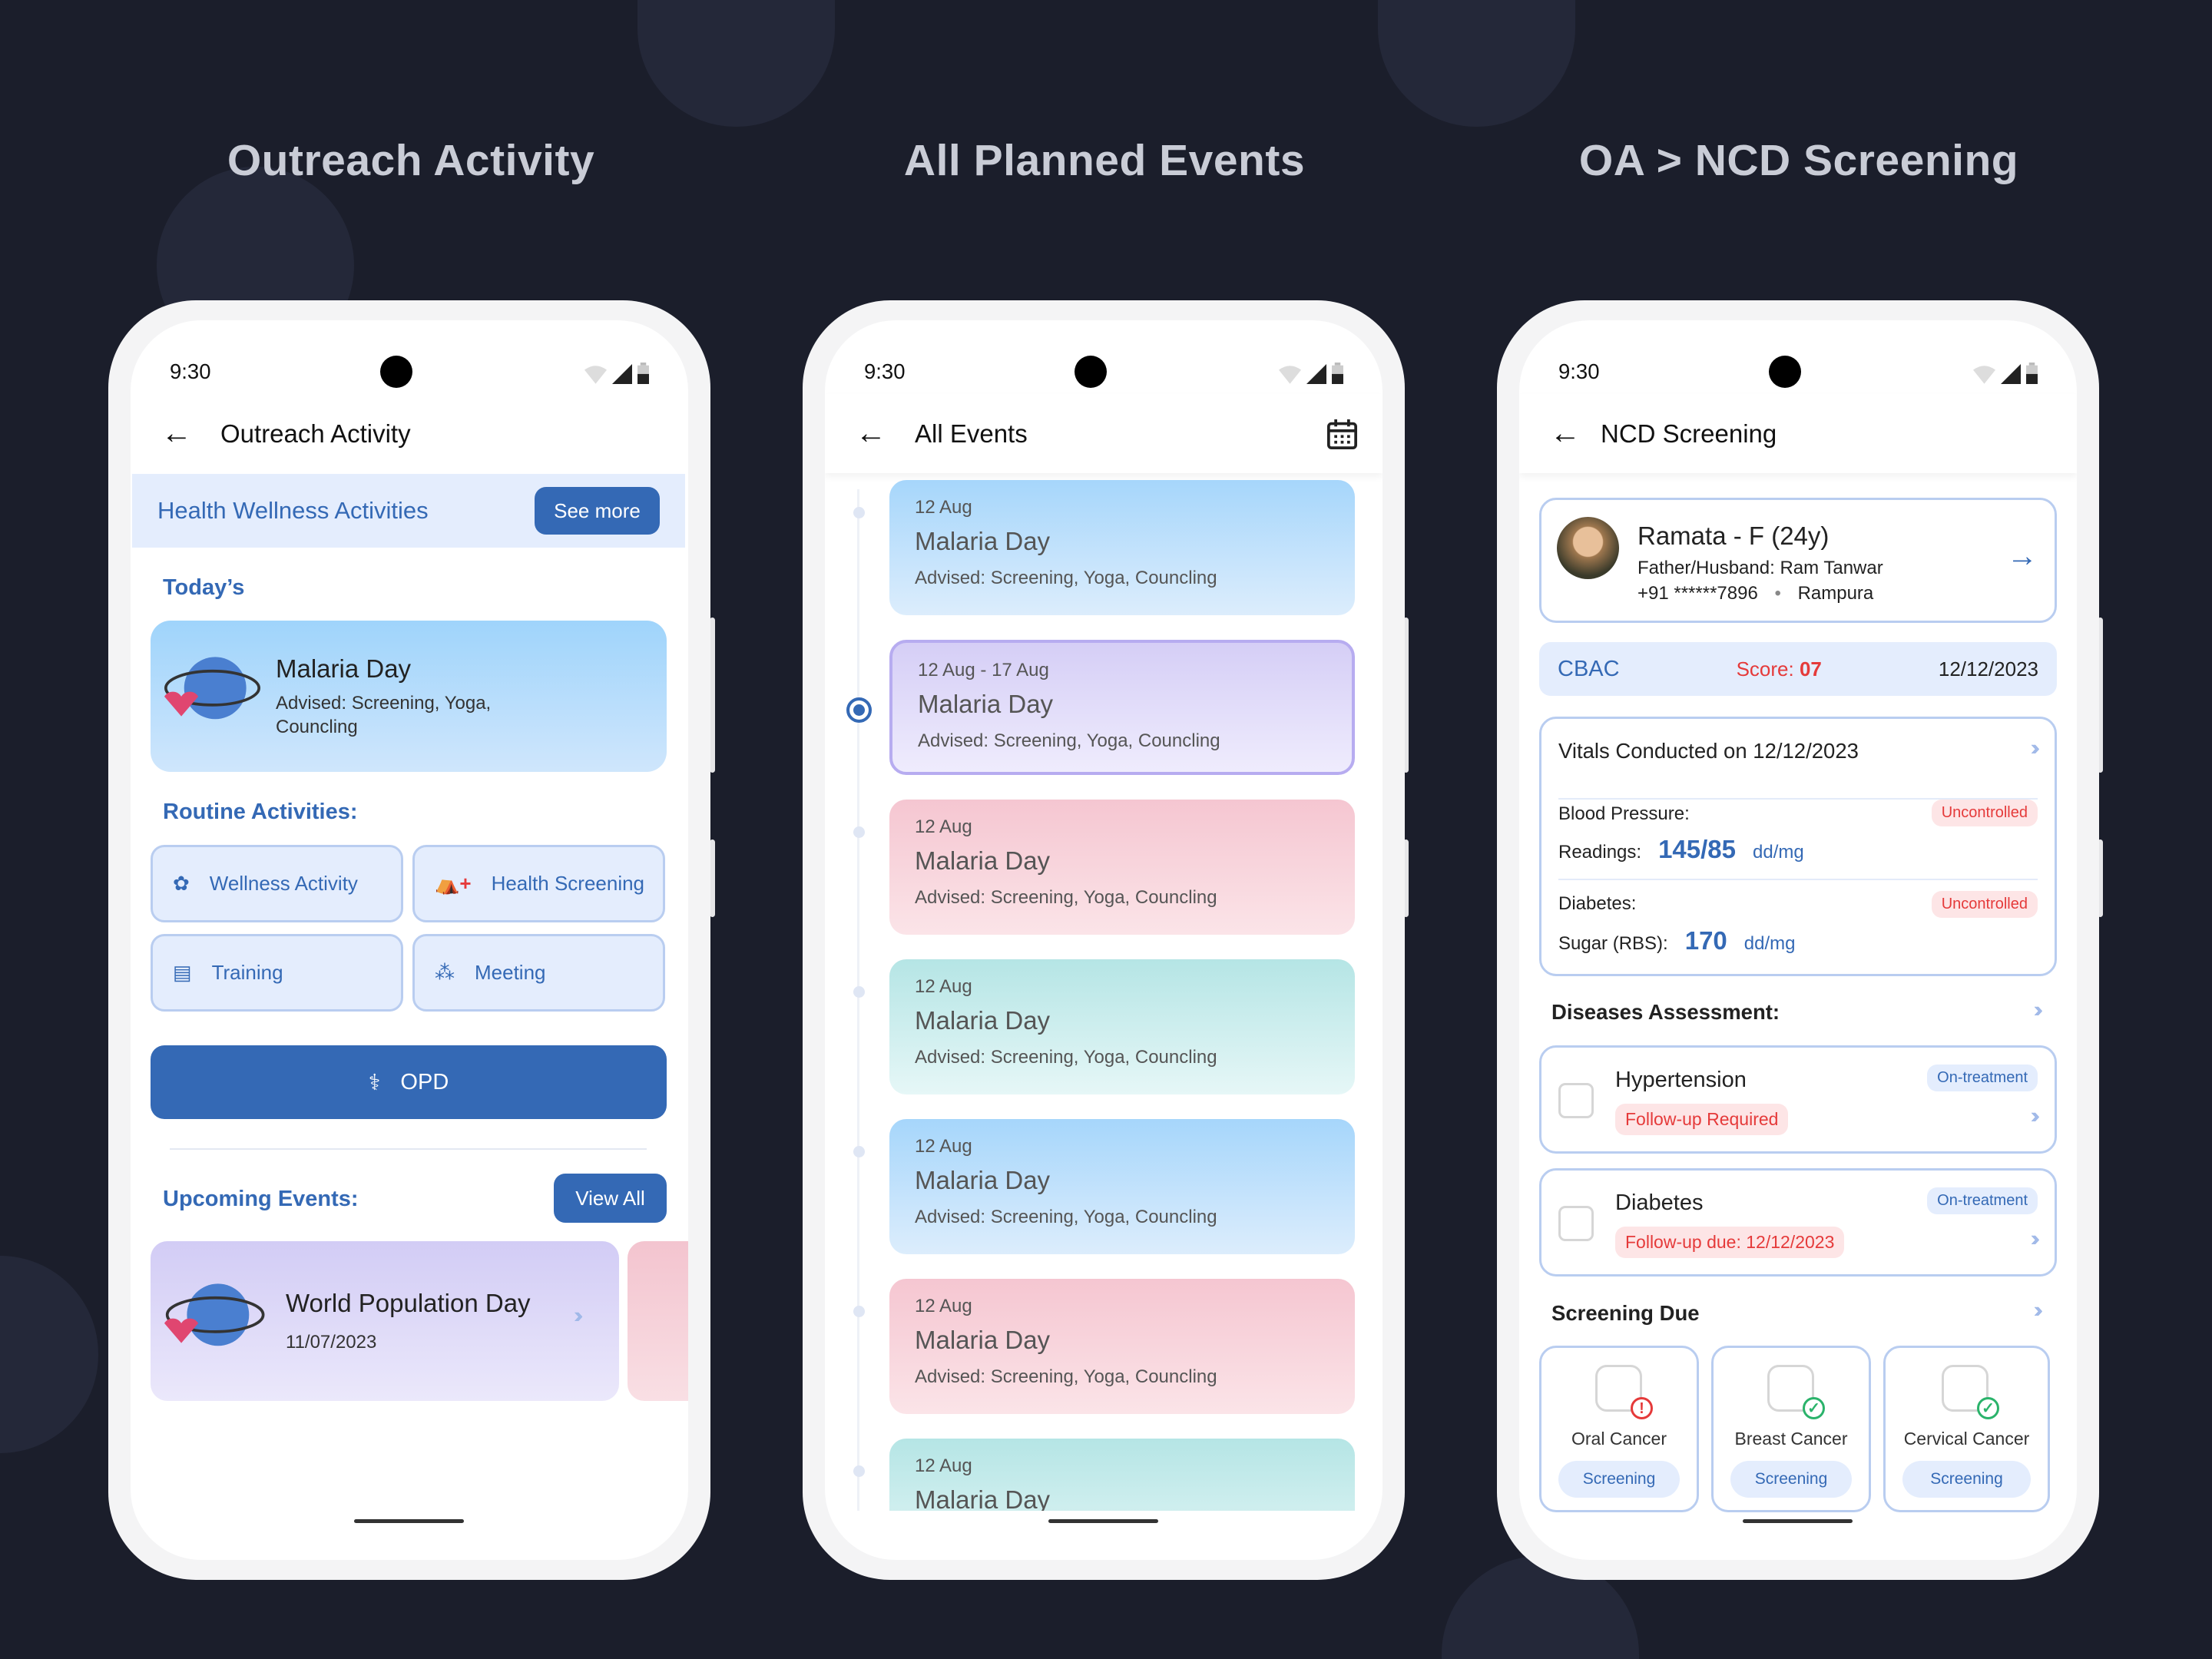 This screenshot has width=2212, height=1659. I want to click on calendar-icon, so click(1342, 434).